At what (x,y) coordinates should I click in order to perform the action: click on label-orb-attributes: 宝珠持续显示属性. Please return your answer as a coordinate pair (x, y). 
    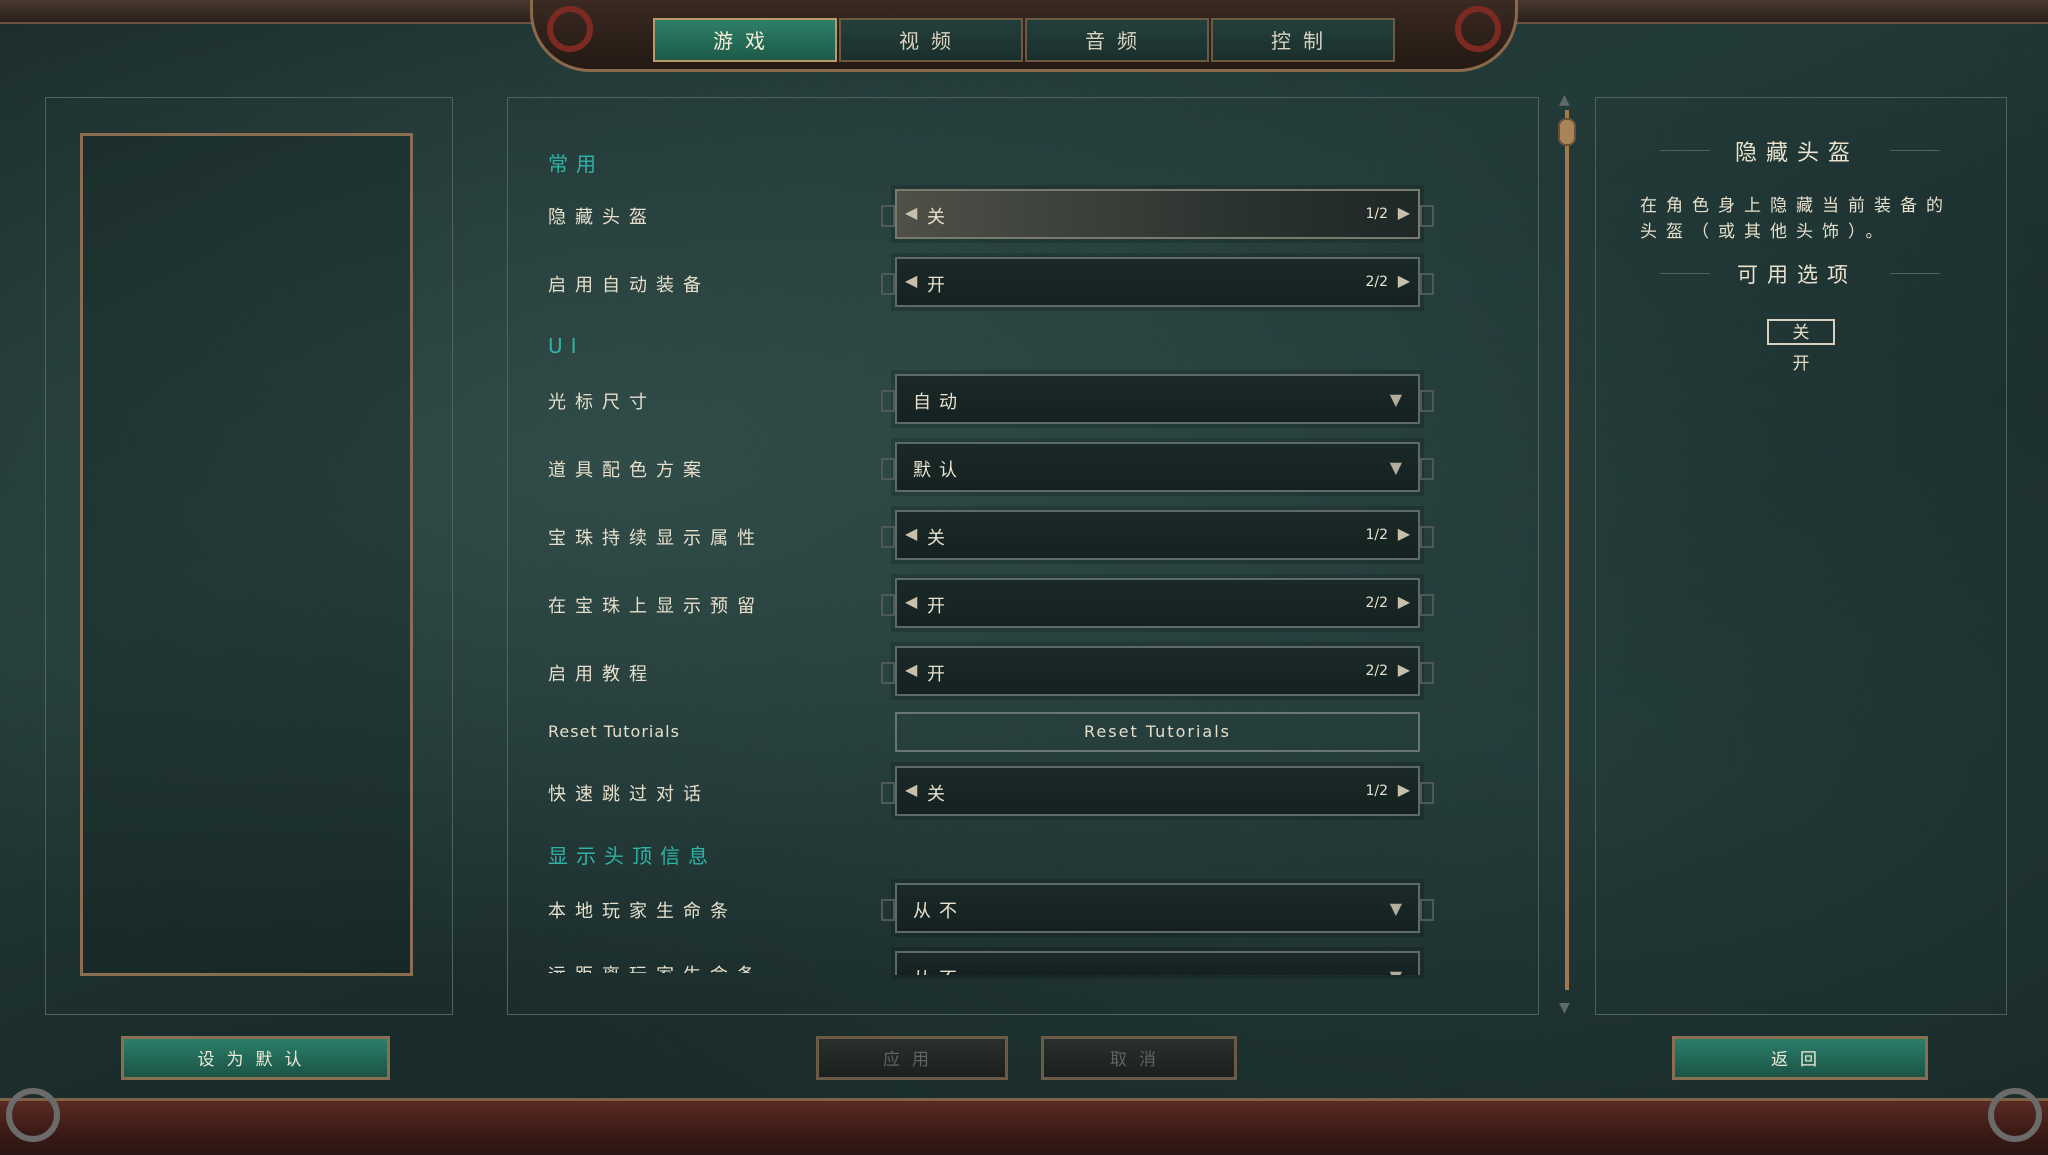
    Looking at the image, I should click on (656, 538).